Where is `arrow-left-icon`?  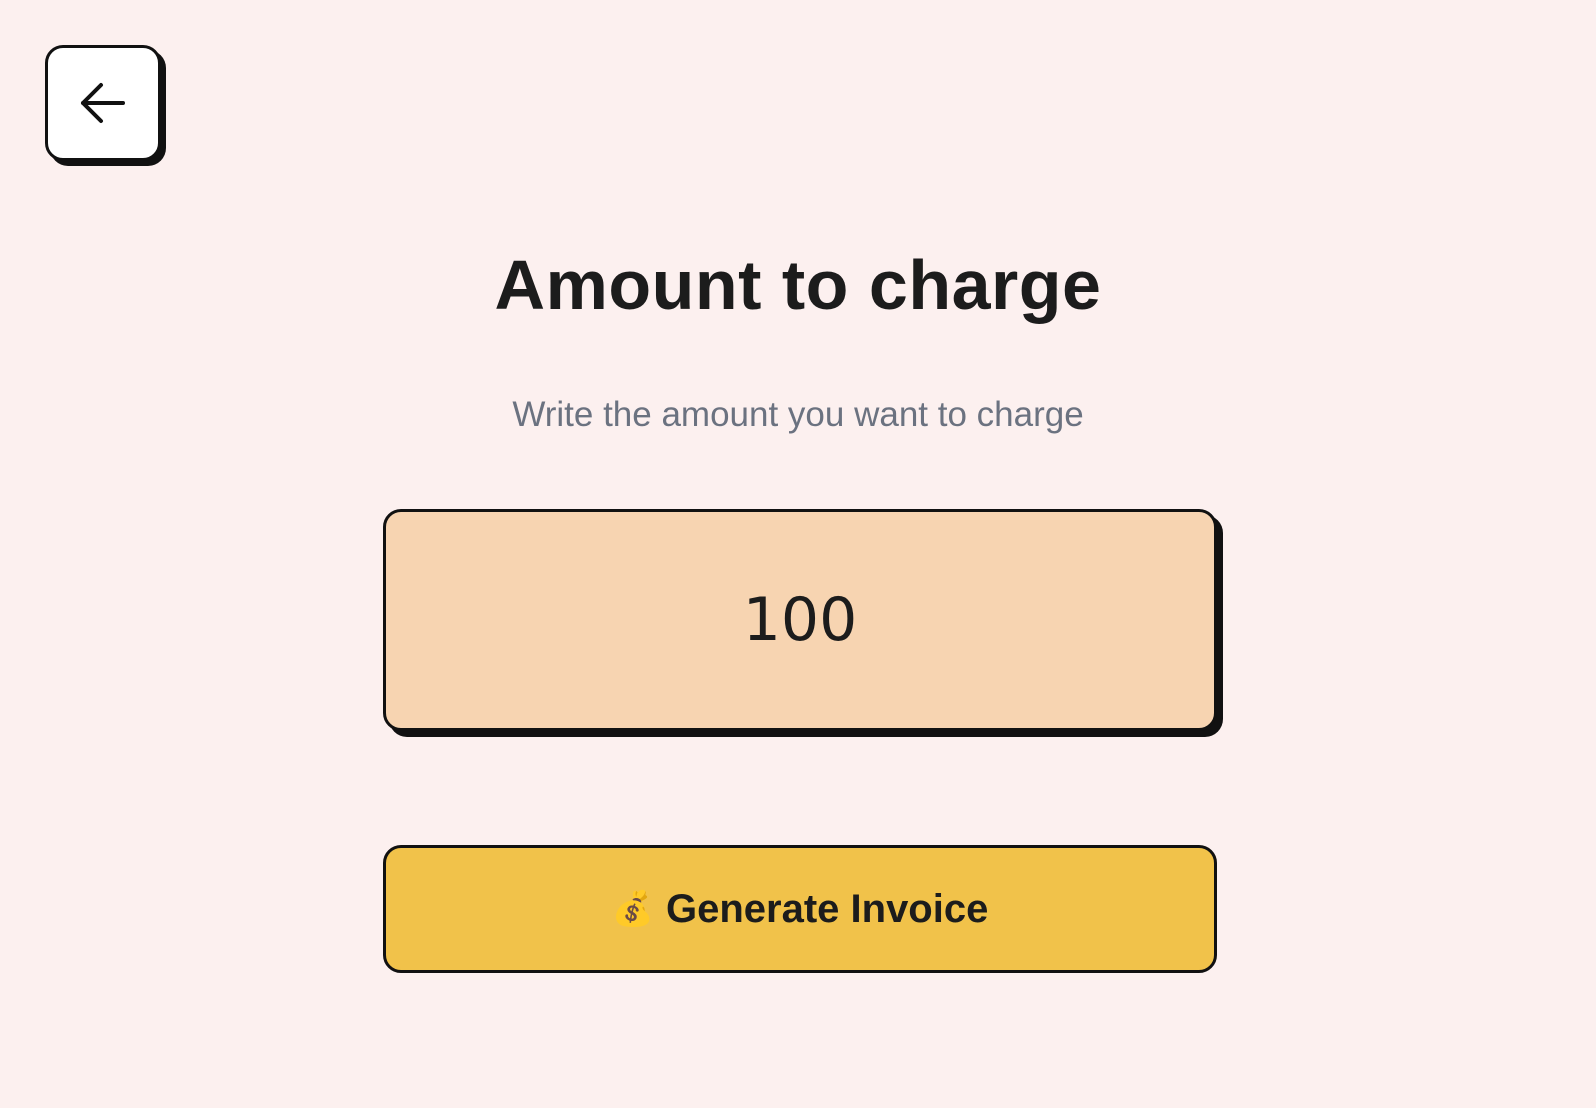
arrow-left-icon is located at coordinates (103, 103).